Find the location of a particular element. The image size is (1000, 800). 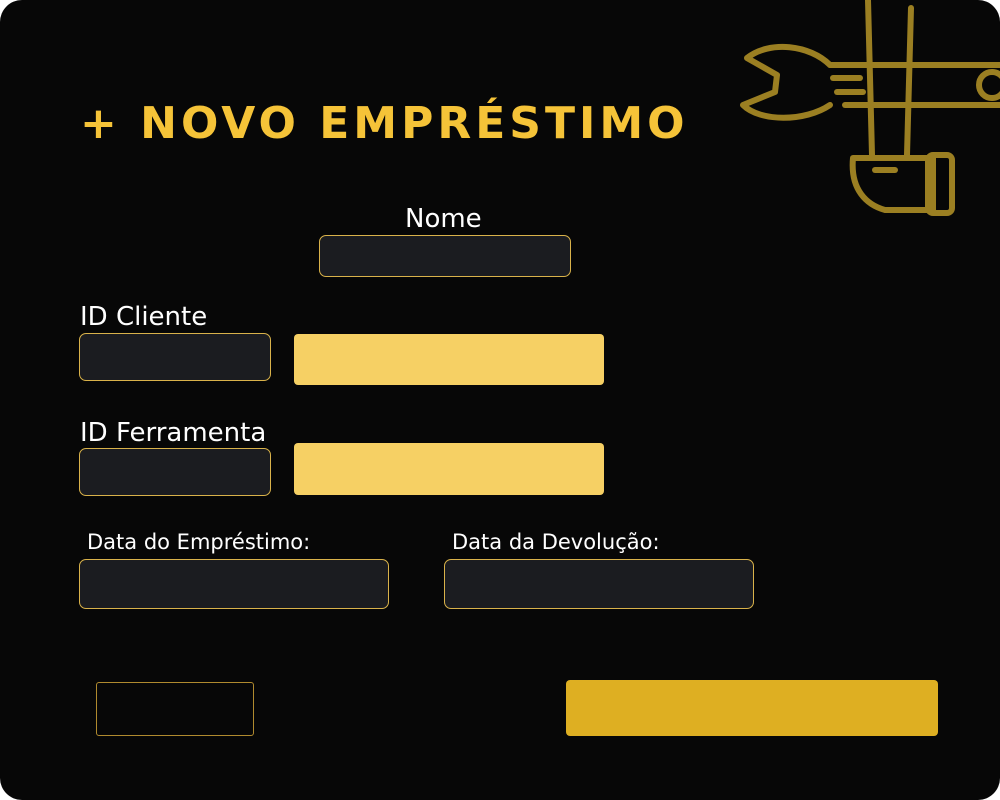

buscar-cliente-button is located at coordinates (449, 359).